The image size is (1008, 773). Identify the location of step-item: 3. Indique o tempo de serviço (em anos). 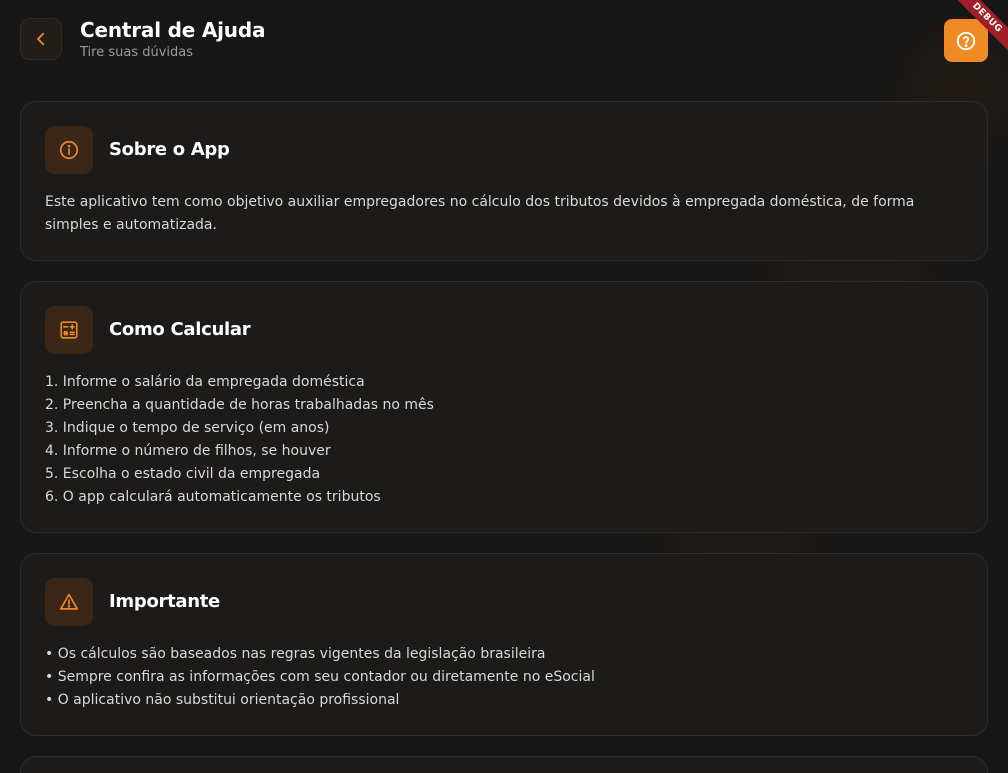
(187, 428).